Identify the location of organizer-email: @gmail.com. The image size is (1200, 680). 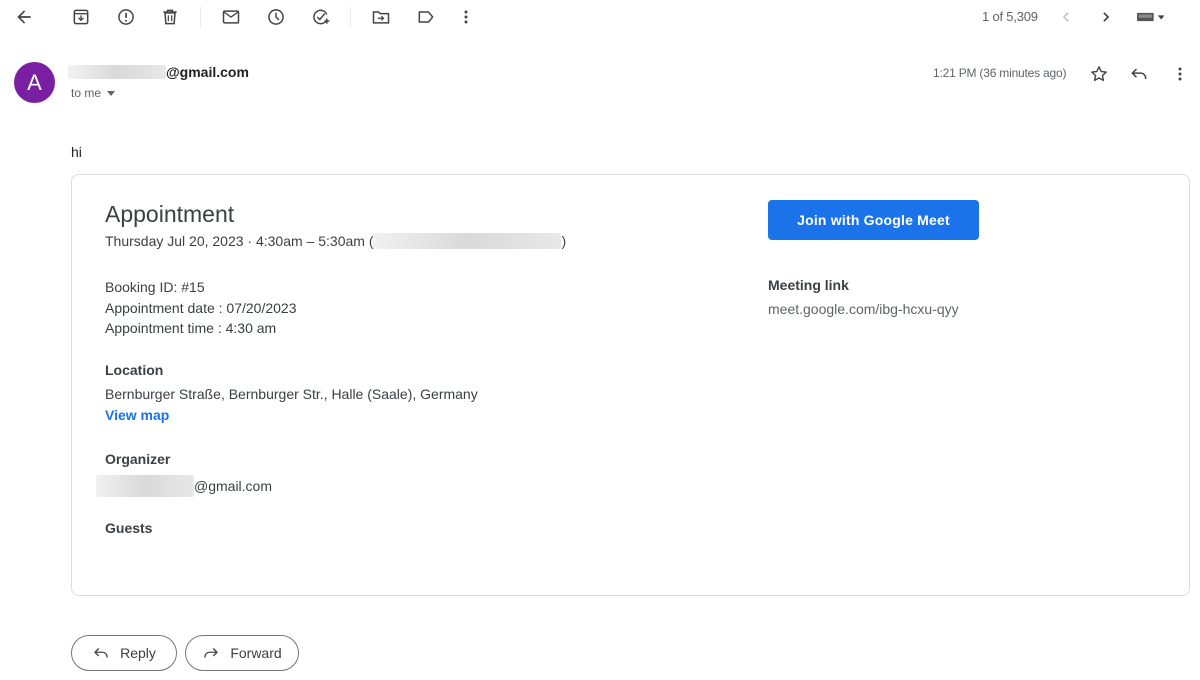
(184, 486).